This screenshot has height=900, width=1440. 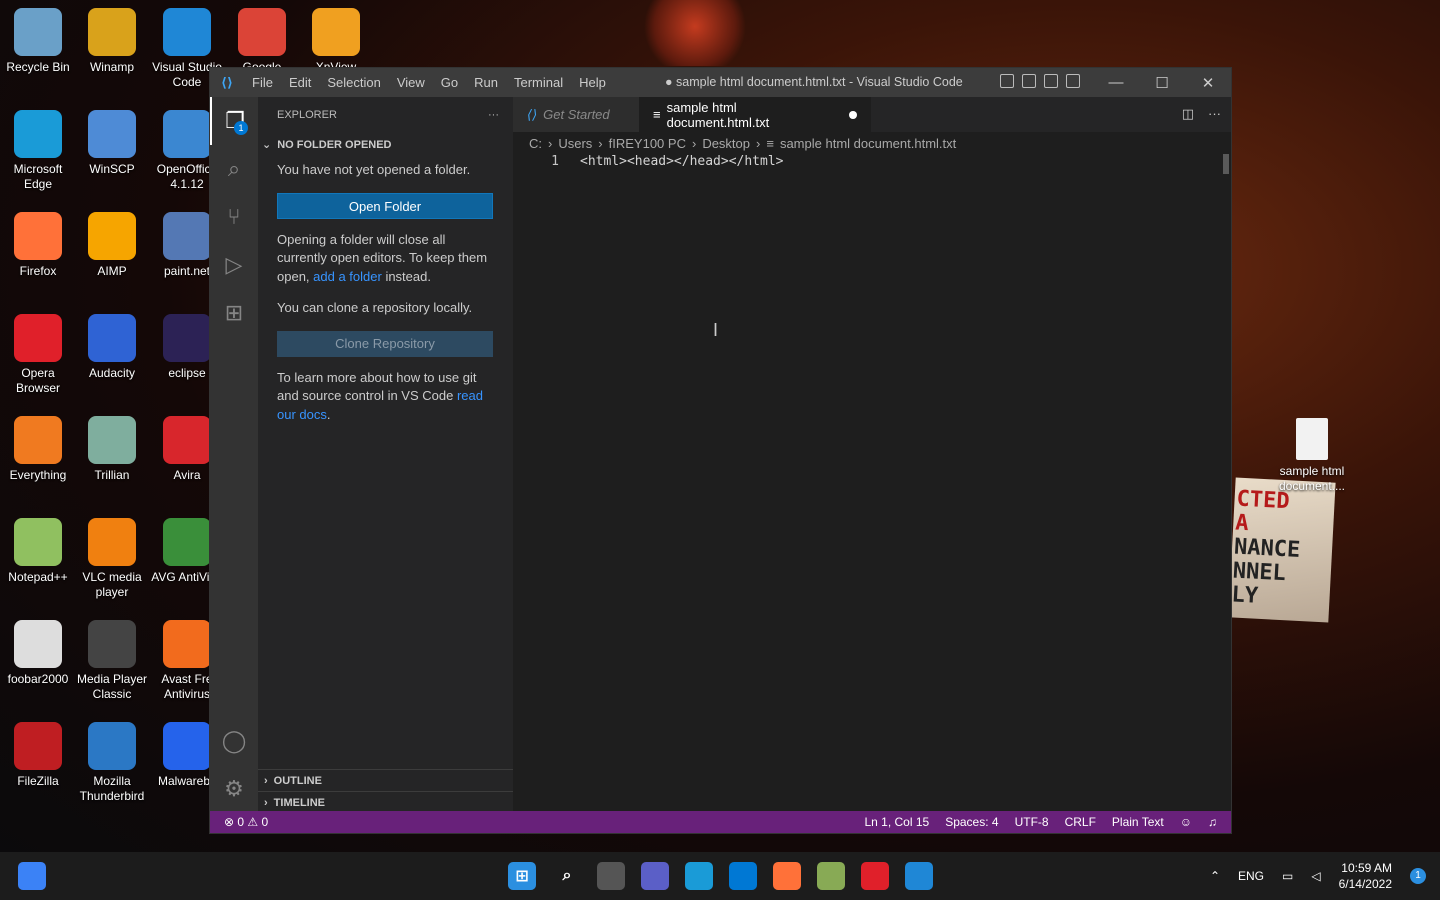 I want to click on unsaved-dot-icon, so click(x=853, y=114).